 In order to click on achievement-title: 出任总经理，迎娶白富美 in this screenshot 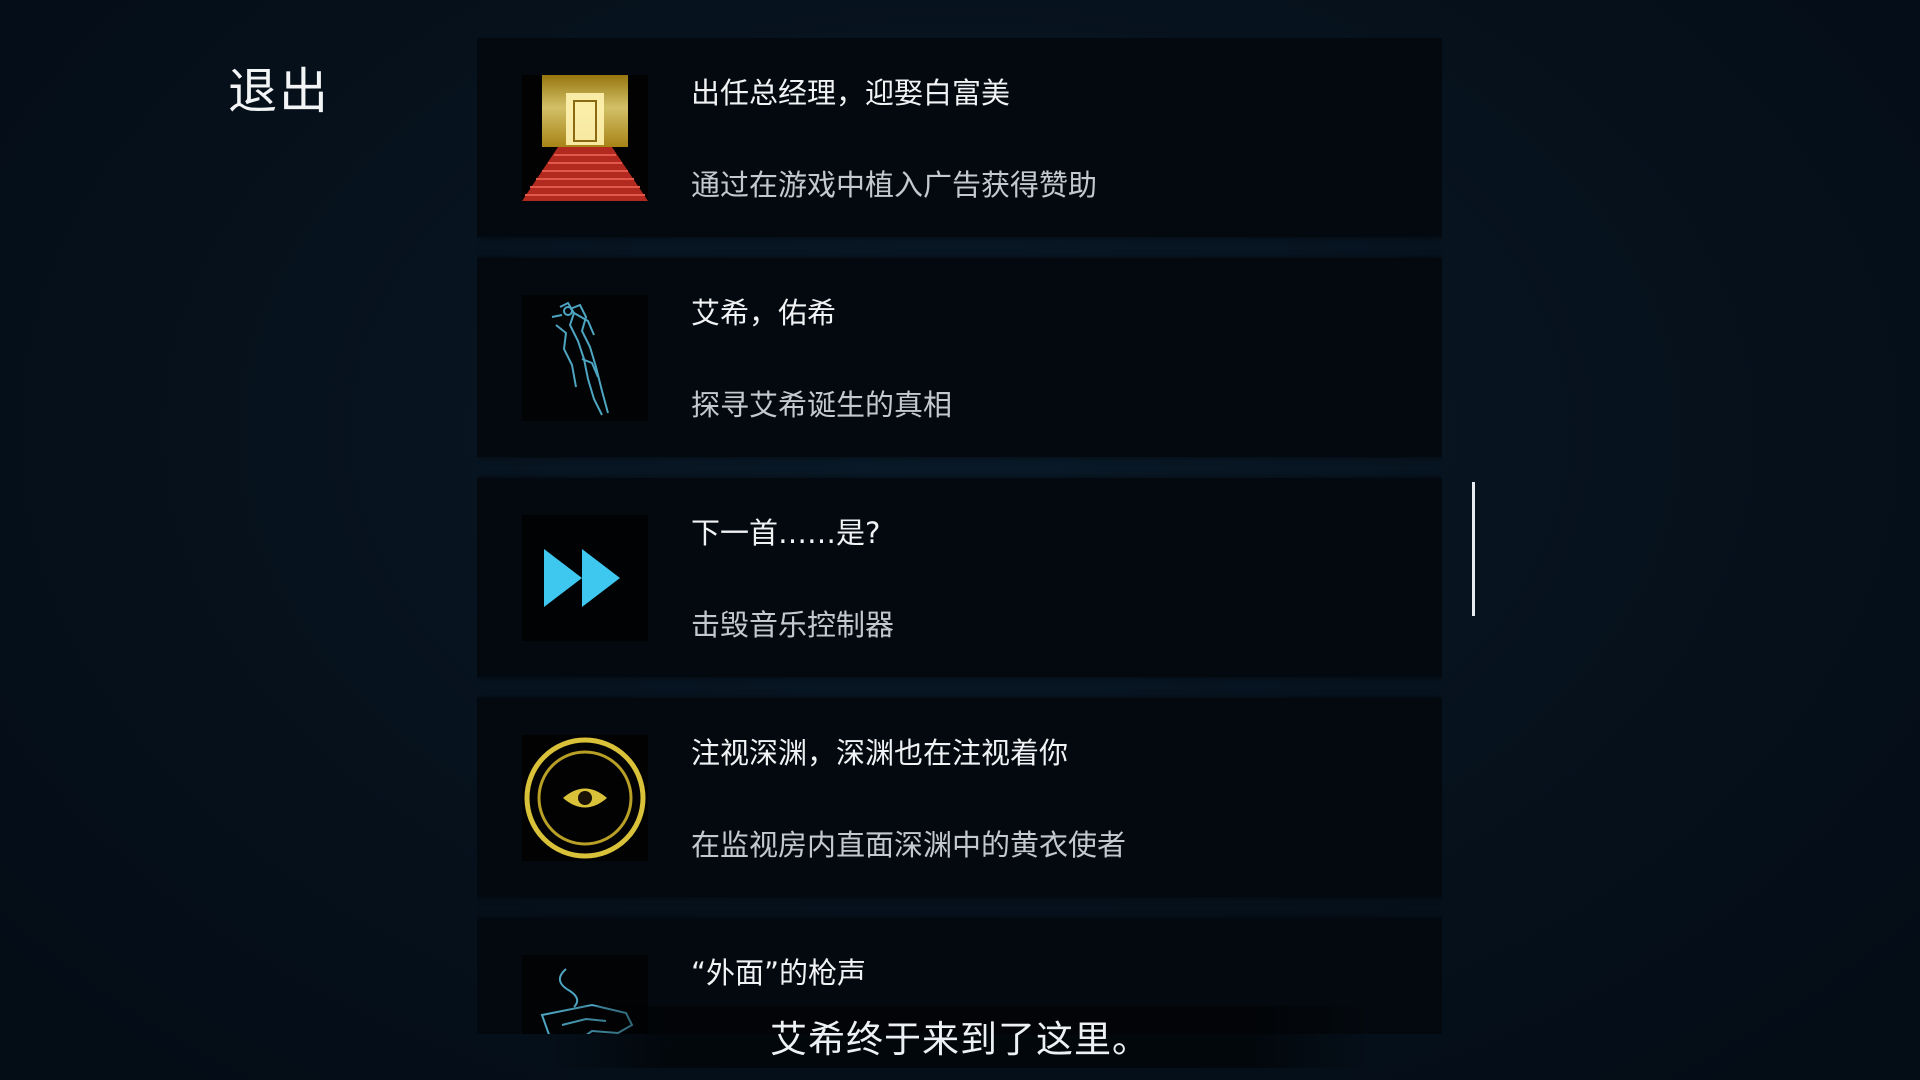, I will do `click(851, 93)`.